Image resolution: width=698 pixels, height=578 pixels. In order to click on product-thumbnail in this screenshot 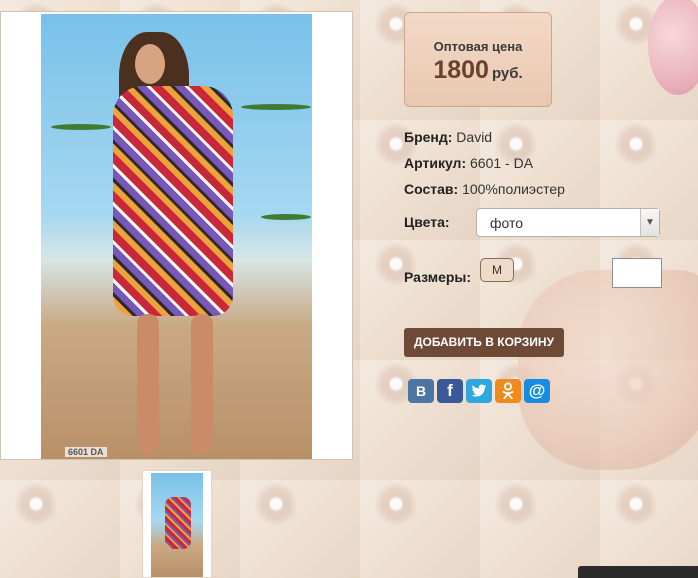, I will do `click(177, 524)`.